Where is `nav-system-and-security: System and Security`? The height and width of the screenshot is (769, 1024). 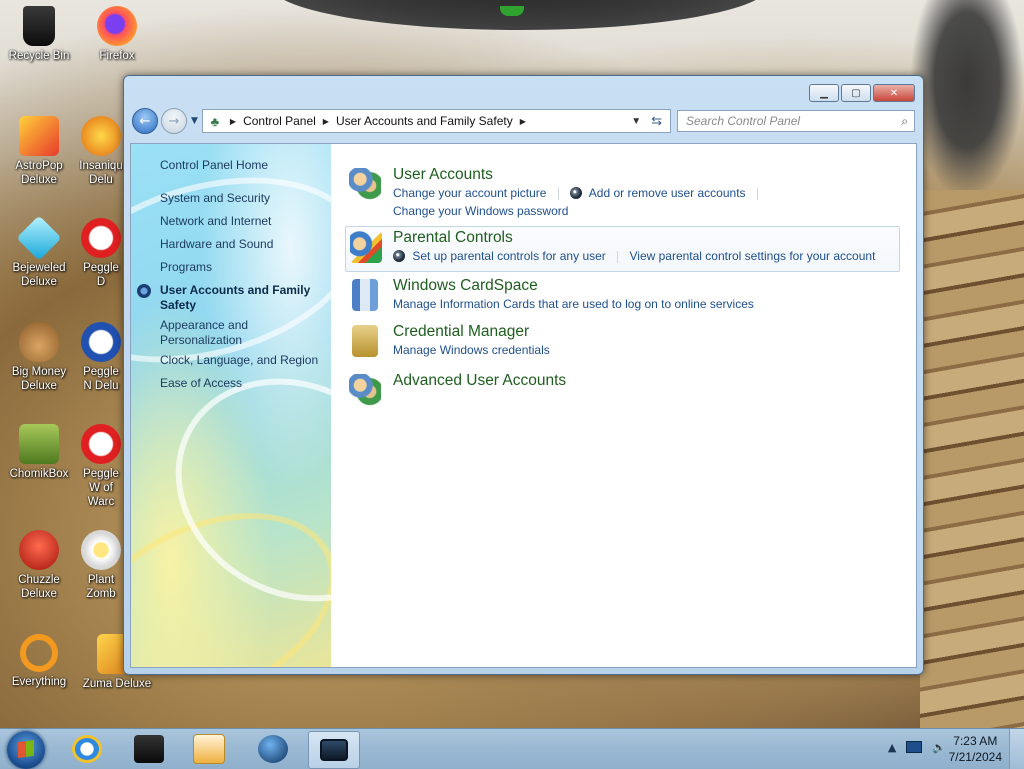
nav-system-and-security: System and Security is located at coordinates (242, 198).